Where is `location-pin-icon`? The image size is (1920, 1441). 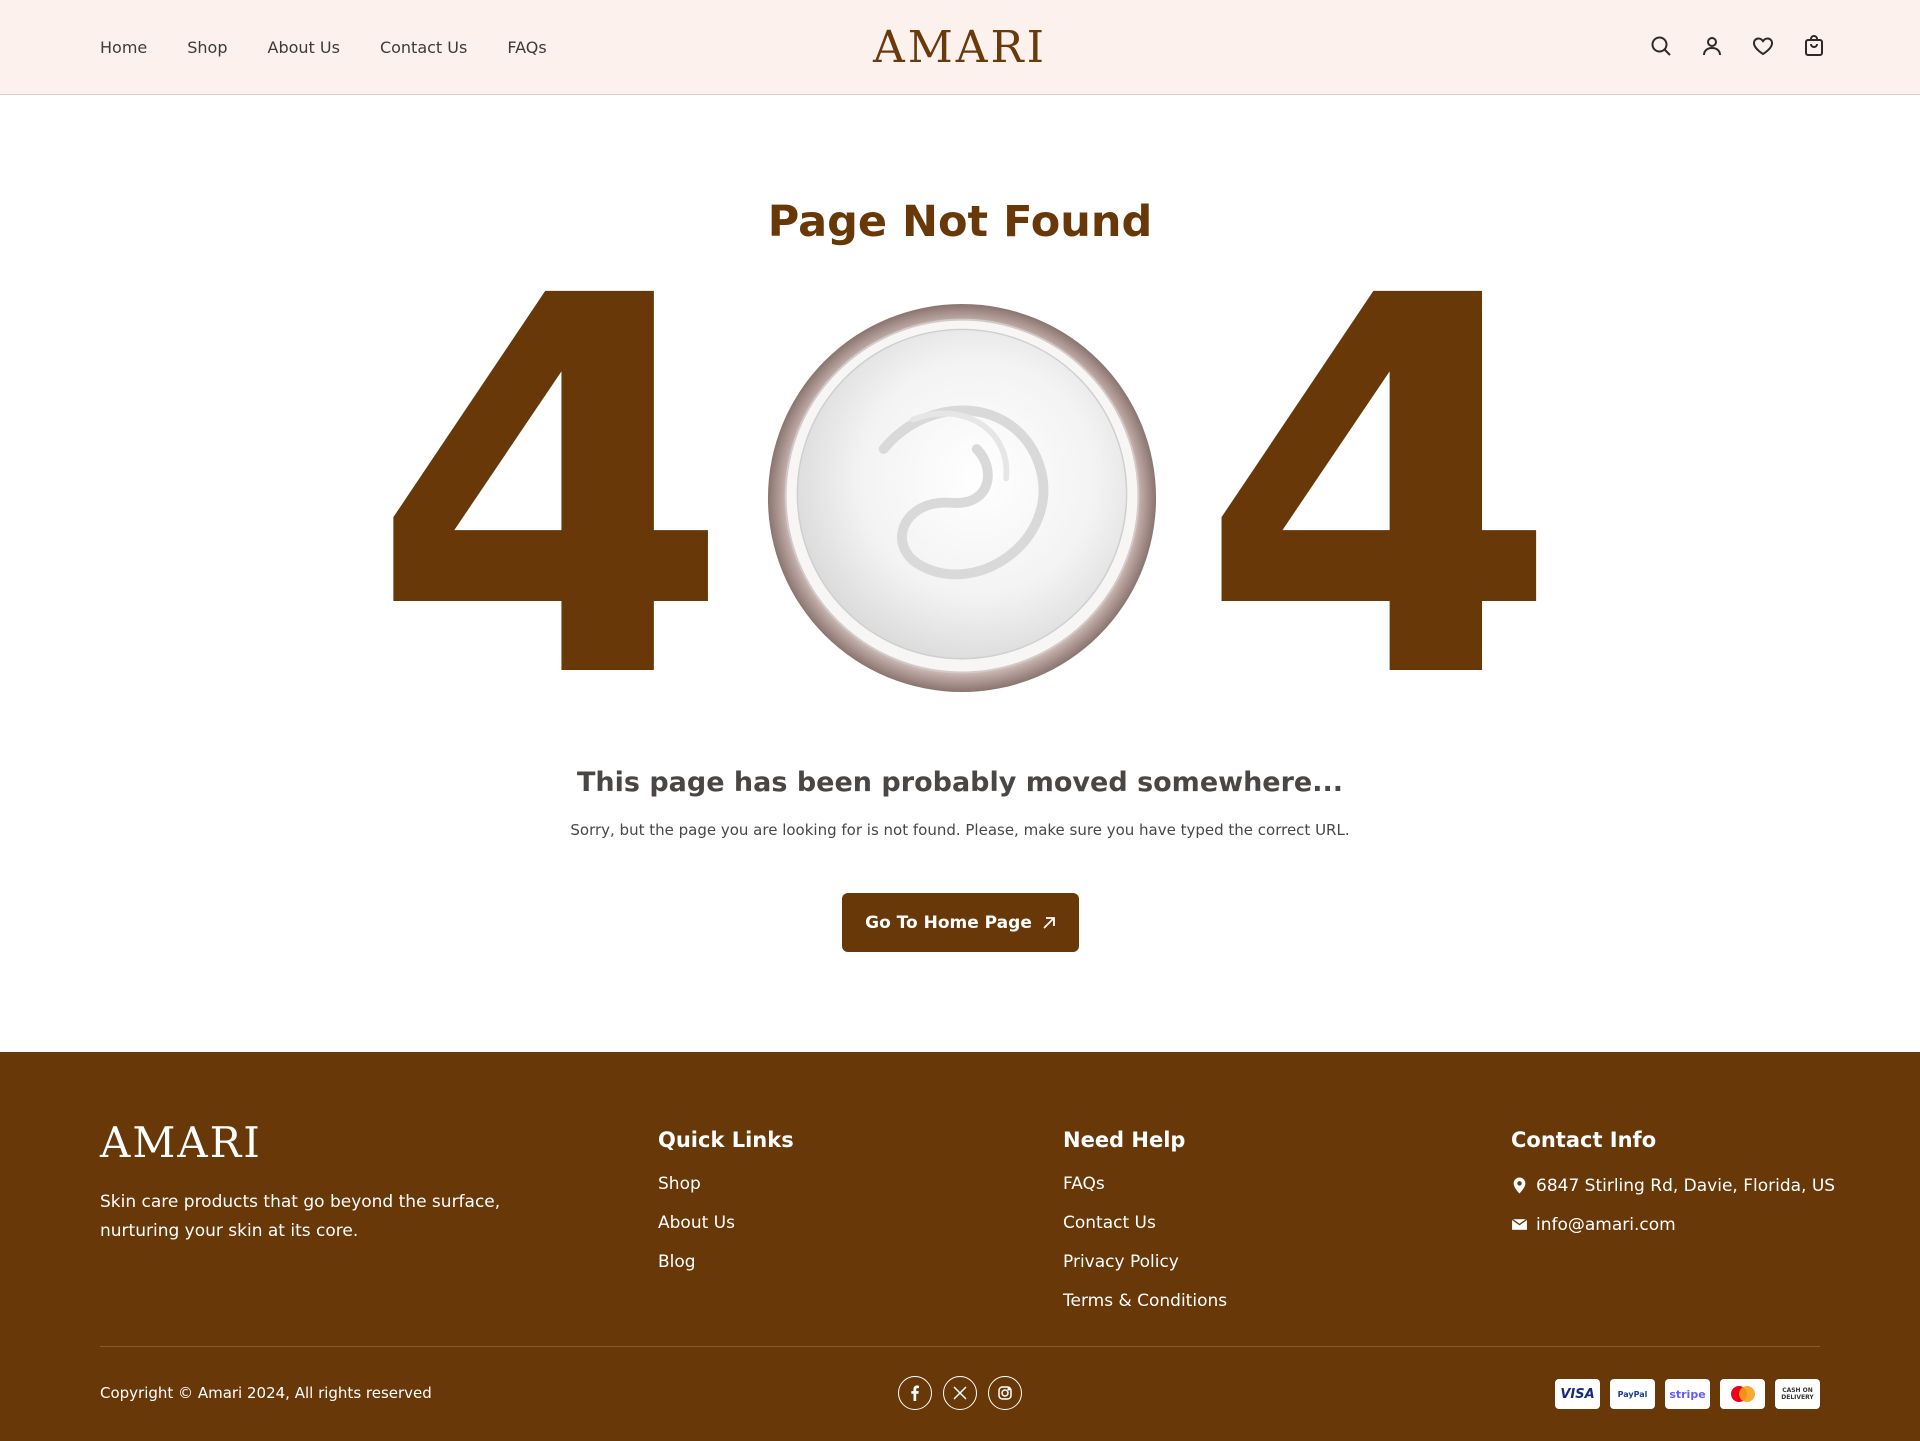 location-pin-icon is located at coordinates (1519, 1185).